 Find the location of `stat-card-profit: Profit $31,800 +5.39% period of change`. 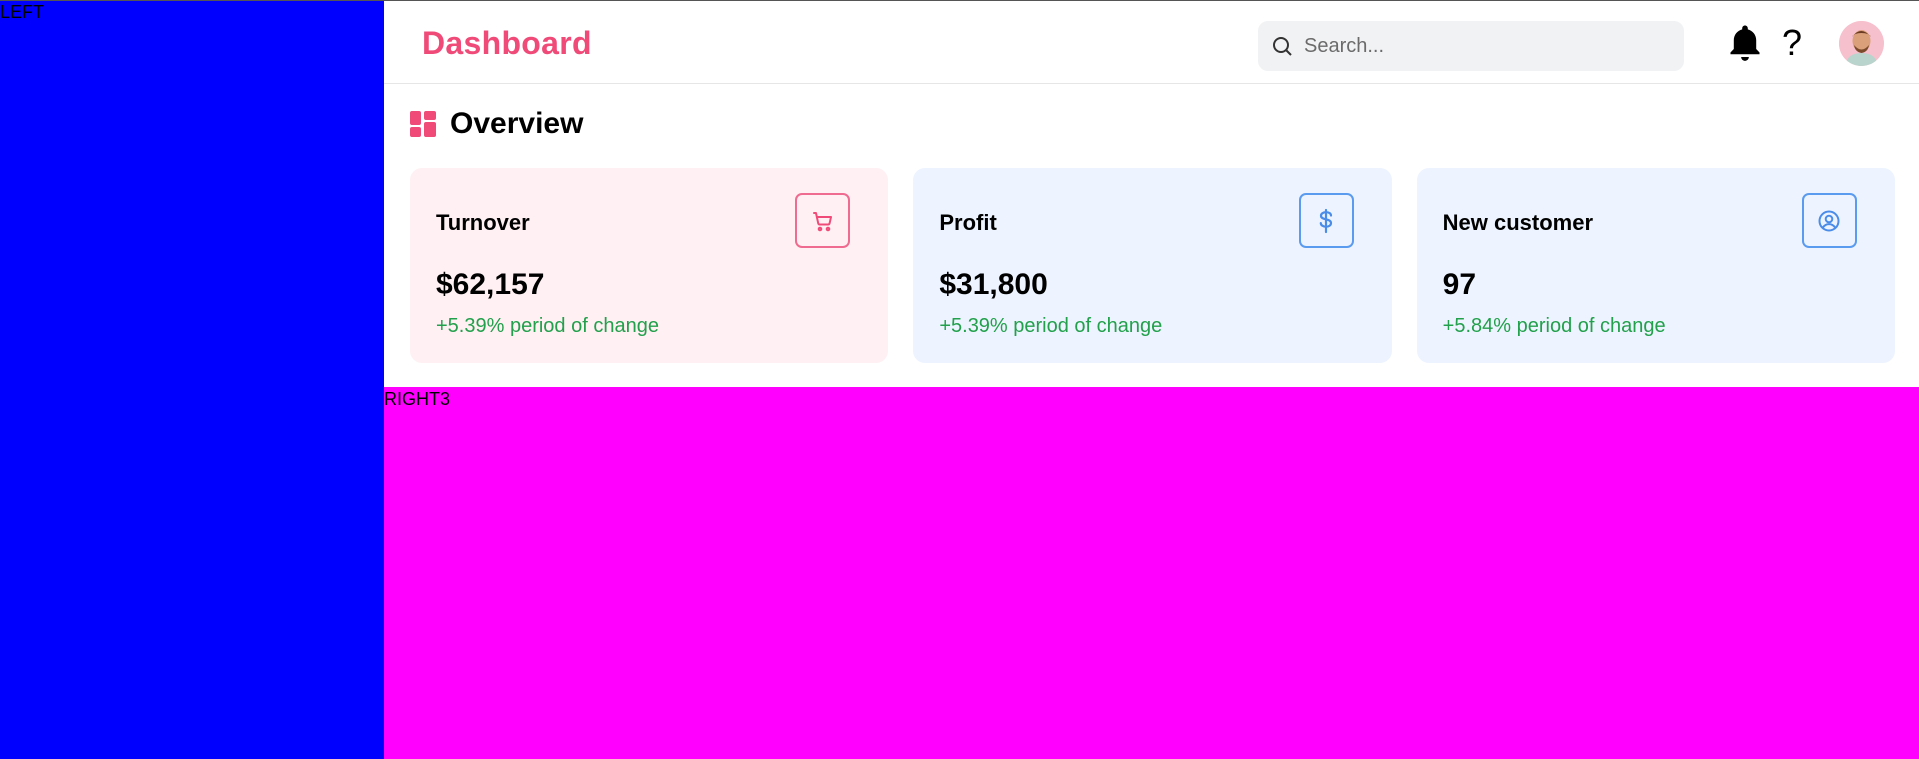

stat-card-profit: Profit $31,800 +5.39% period of change is located at coordinates (1152, 265).